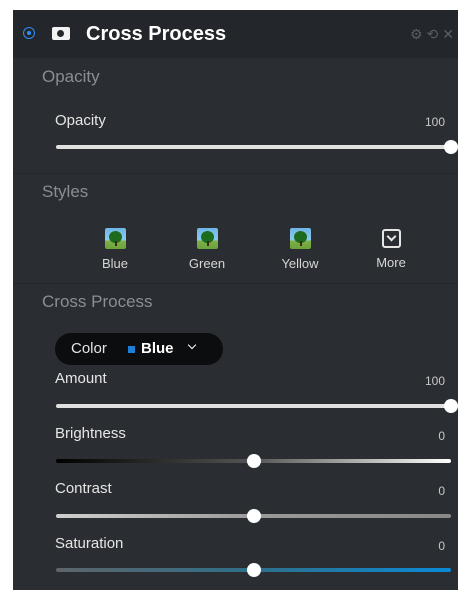 This screenshot has height=590, width=465. What do you see at coordinates (81, 378) in the screenshot?
I see `amount-label: Amount` at bounding box center [81, 378].